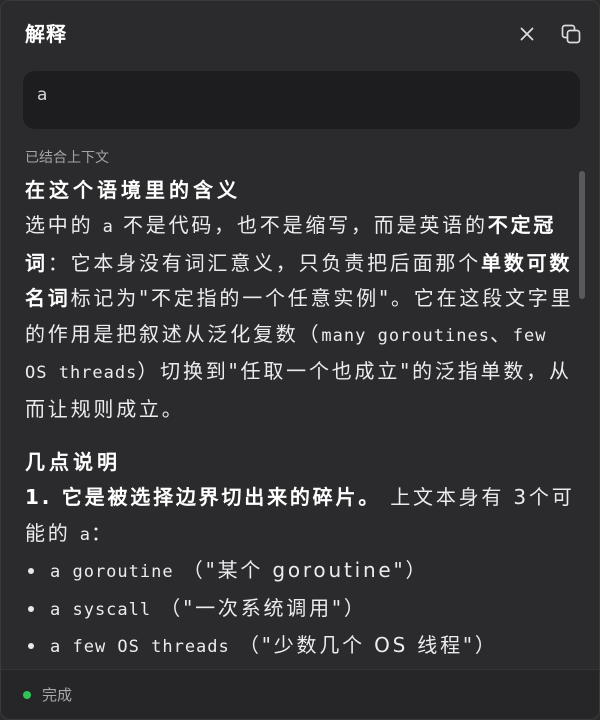 The width and height of the screenshot is (600, 720). I want to click on text-run: 不是代码，也不是缩写，而是英语的, so click(300, 225).